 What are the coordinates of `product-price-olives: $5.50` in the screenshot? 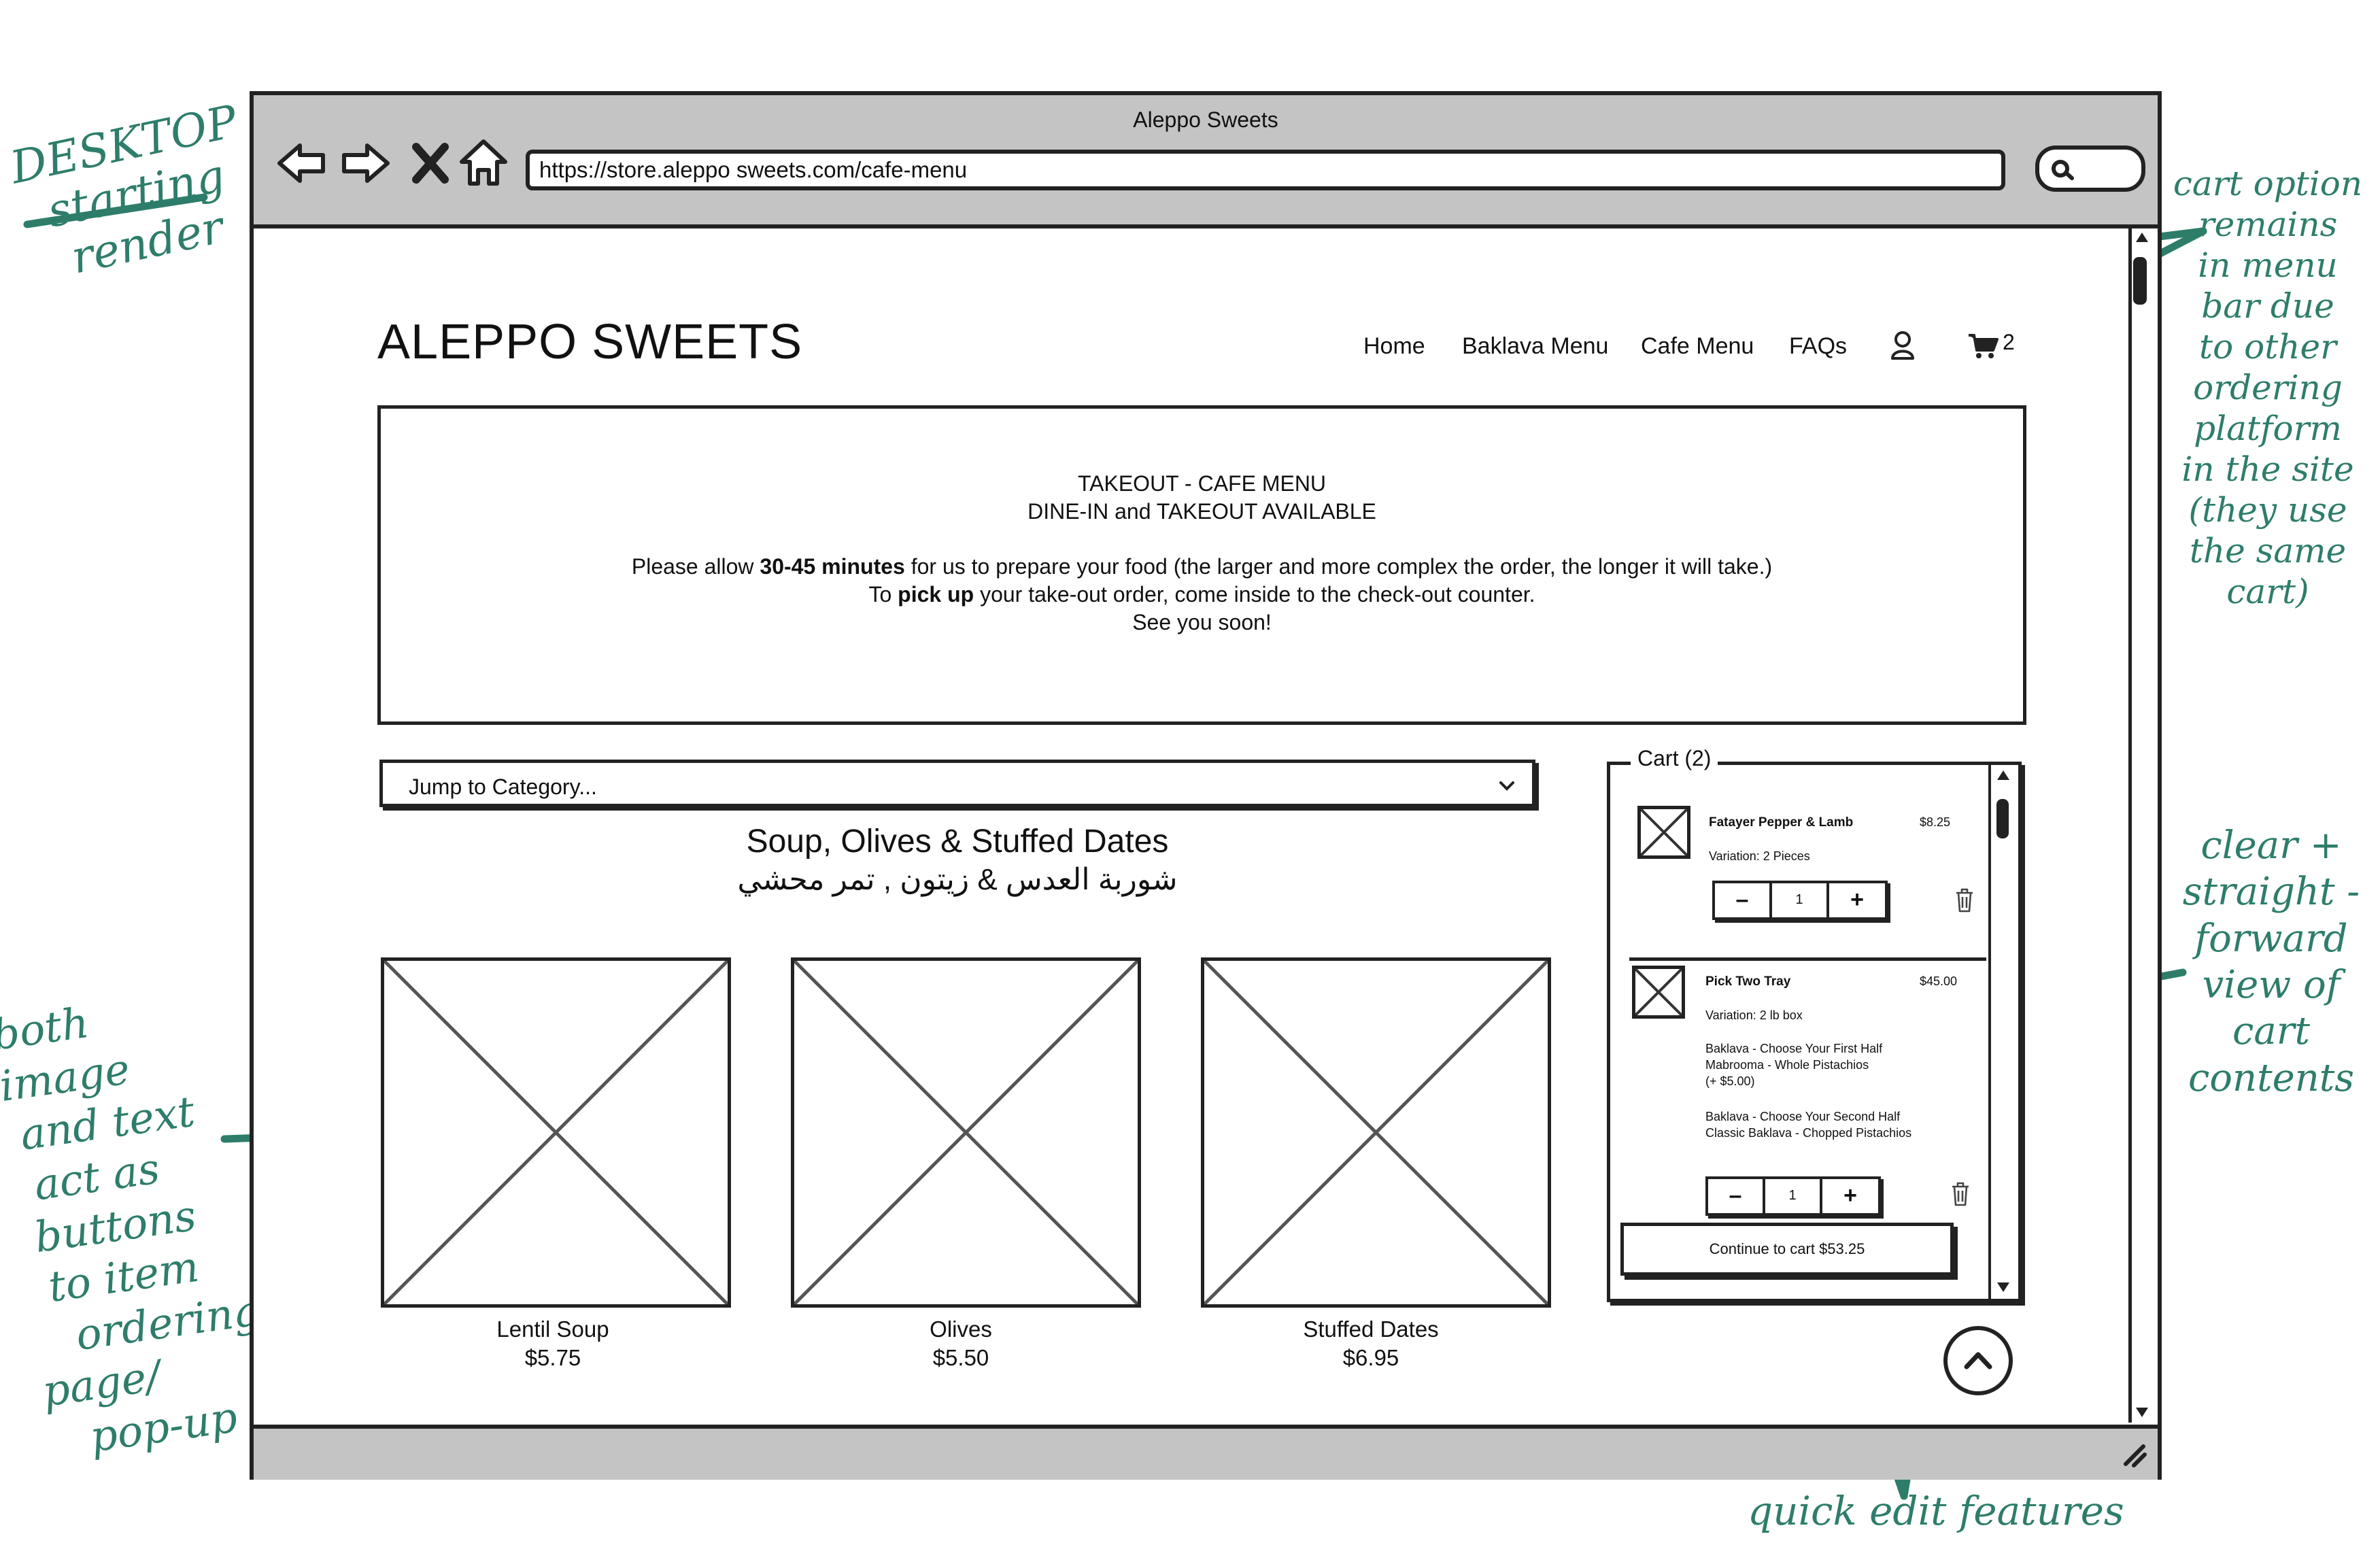 It's located at (961, 1358).